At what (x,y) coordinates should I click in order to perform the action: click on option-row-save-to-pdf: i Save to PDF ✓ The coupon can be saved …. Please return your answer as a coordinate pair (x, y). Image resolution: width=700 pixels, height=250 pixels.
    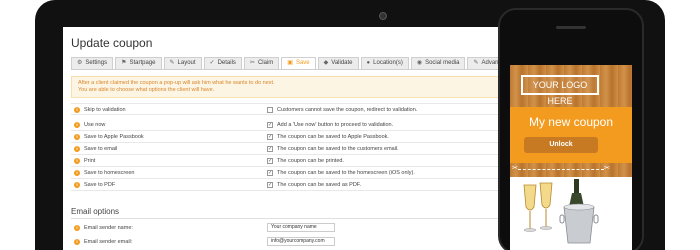
    Looking at the image, I should click on (287, 185).